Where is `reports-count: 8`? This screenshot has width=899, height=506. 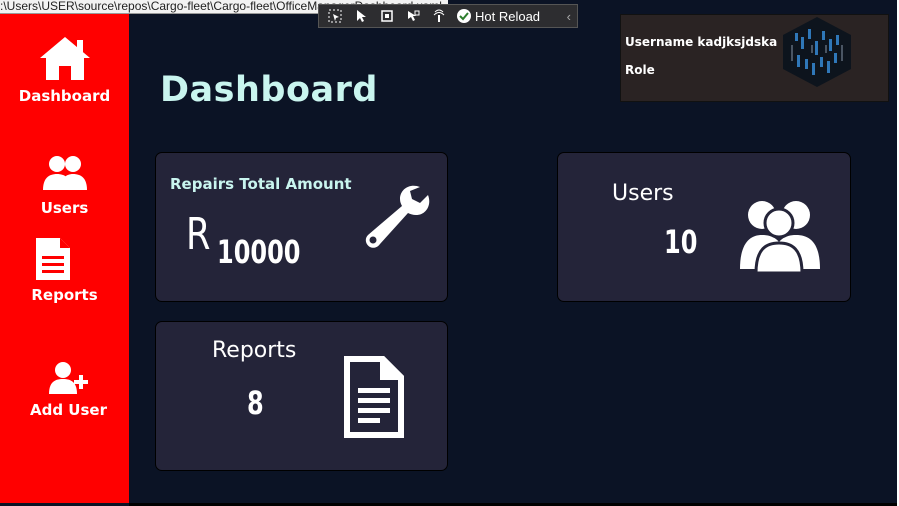
reports-count: 8 is located at coordinates (255, 403).